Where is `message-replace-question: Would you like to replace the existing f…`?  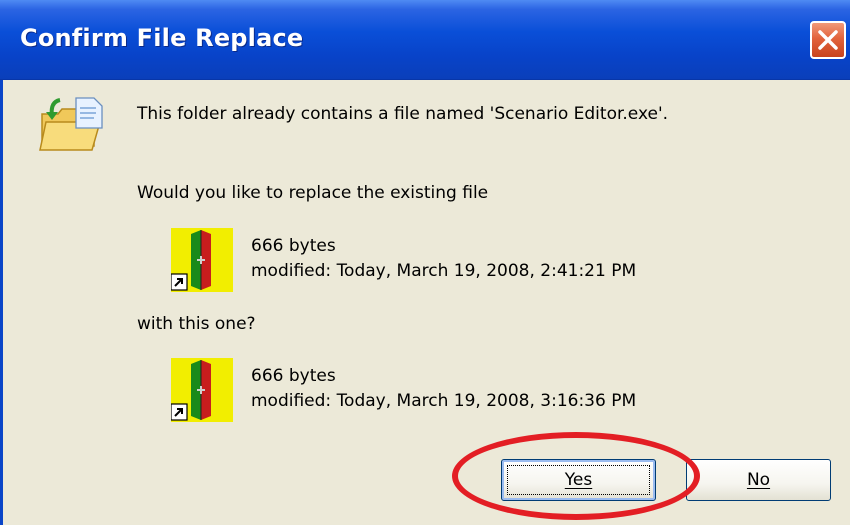
message-replace-question: Would you like to replace the existing f… is located at coordinates (313, 193).